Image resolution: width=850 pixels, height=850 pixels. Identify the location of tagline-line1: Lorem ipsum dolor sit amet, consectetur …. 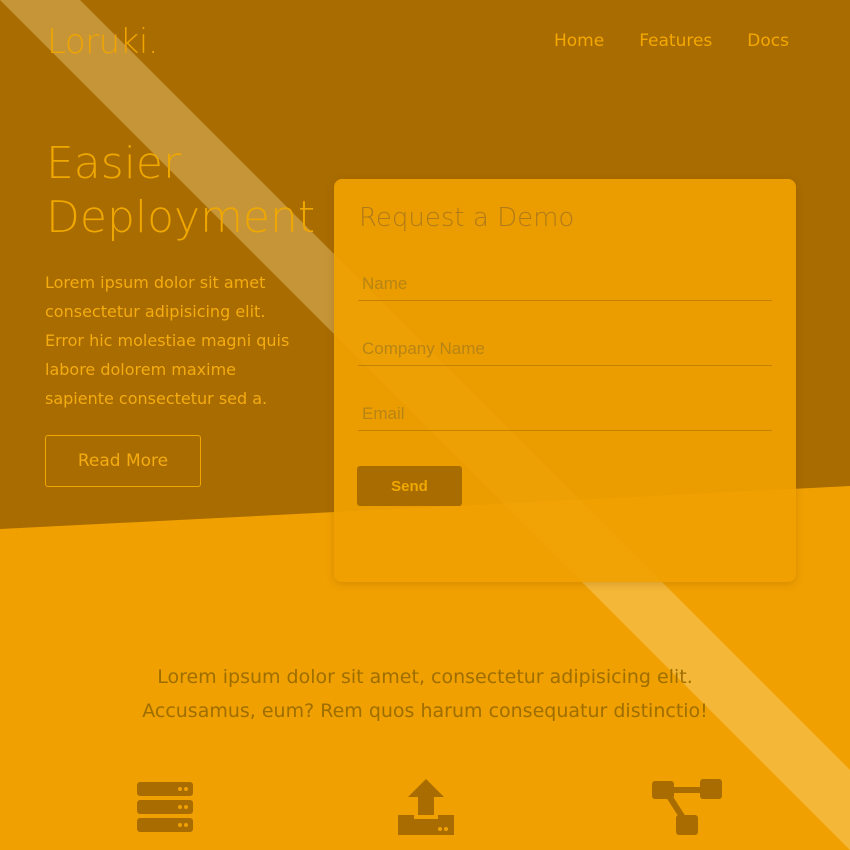
(425, 677).